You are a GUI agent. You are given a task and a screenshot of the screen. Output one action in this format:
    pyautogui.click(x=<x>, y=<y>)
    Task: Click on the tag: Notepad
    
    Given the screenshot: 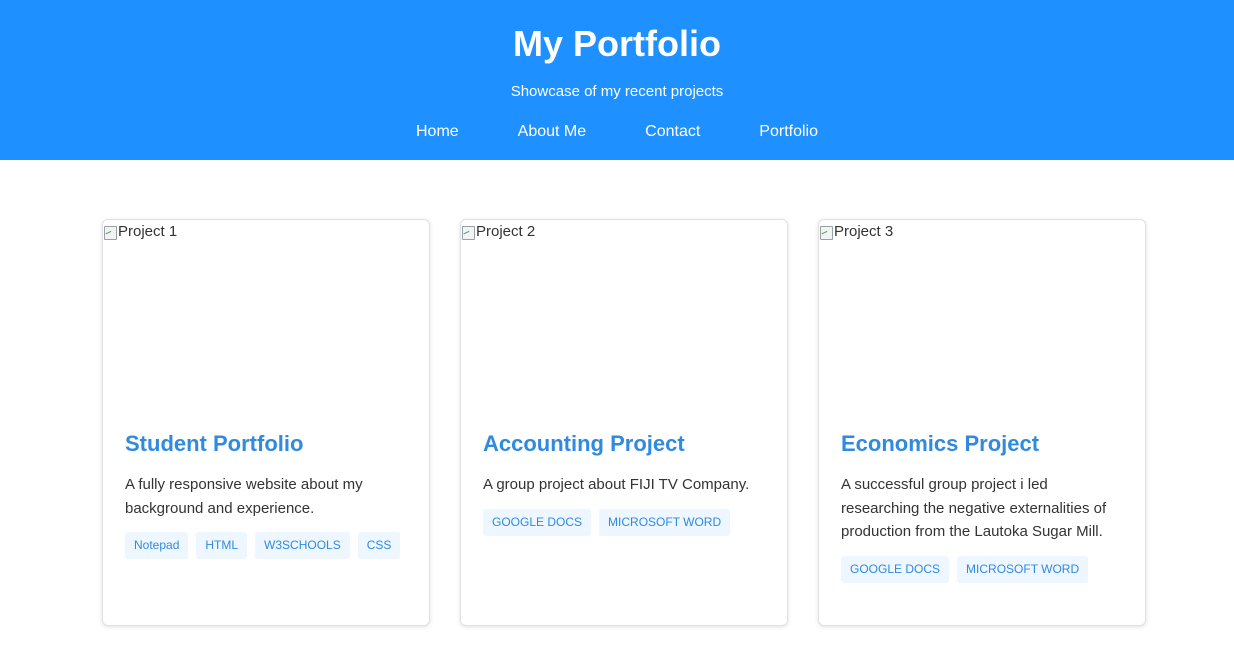 What is the action you would take?
    pyautogui.click(x=157, y=545)
    